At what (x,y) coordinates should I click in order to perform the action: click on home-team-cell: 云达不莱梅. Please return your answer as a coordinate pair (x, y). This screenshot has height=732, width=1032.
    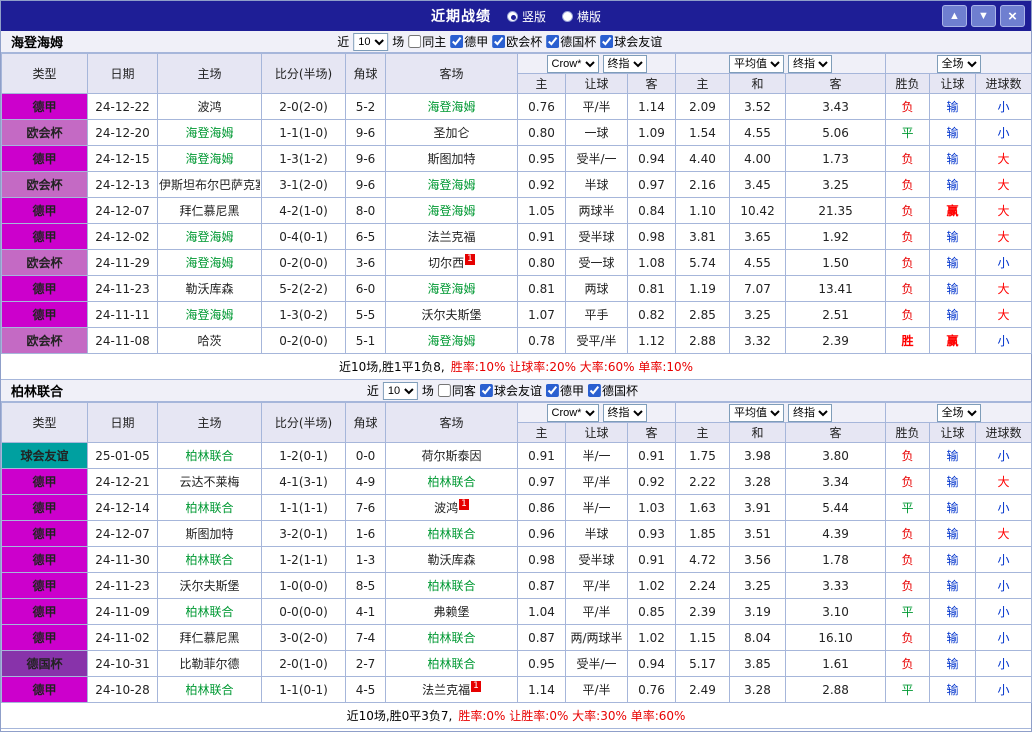
    Looking at the image, I should click on (209, 481).